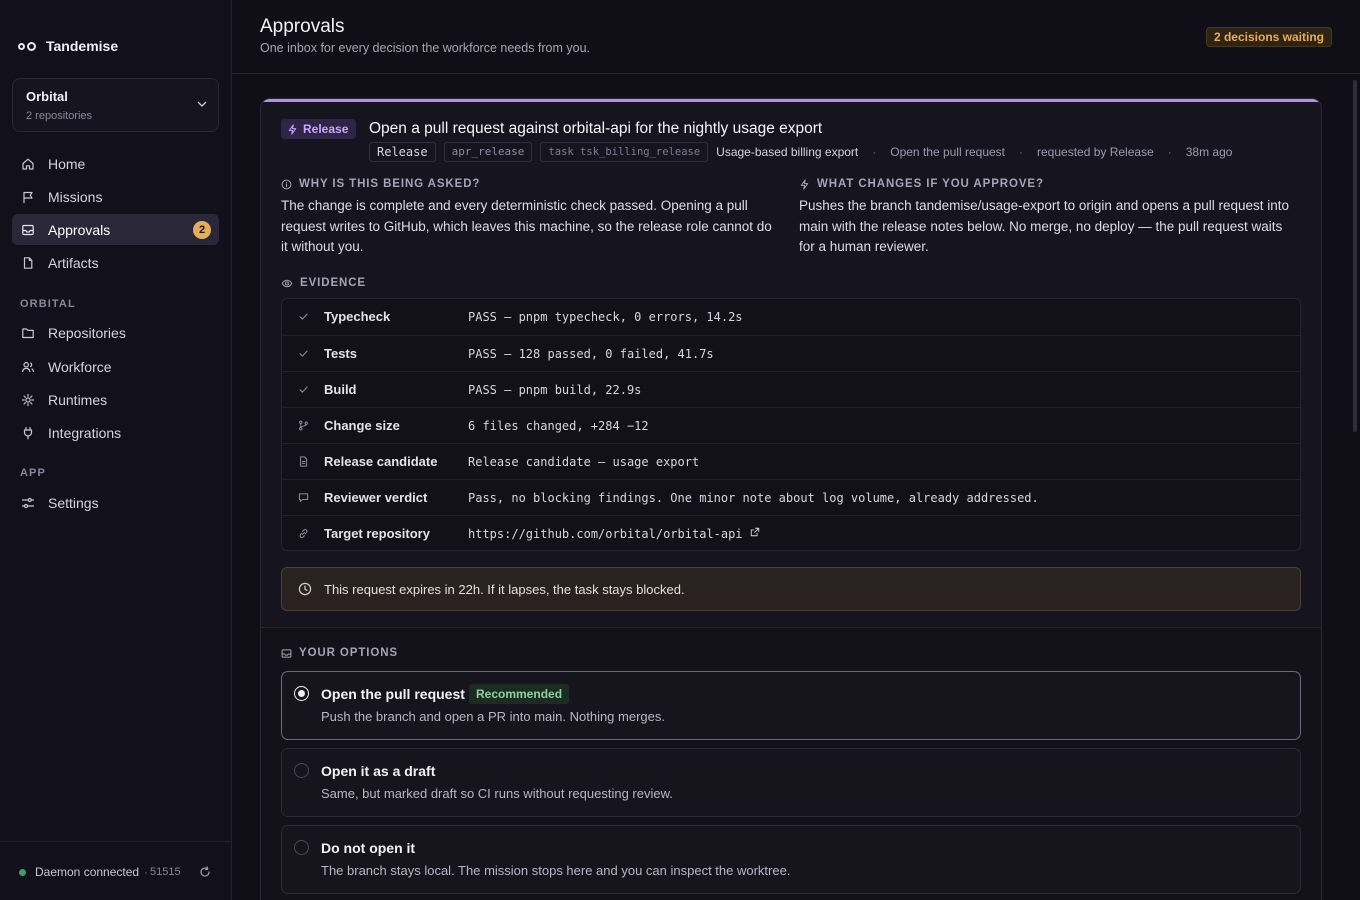 The image size is (1360, 900). What do you see at coordinates (87, 872) in the screenshot?
I see `status-text: Daemon connected` at bounding box center [87, 872].